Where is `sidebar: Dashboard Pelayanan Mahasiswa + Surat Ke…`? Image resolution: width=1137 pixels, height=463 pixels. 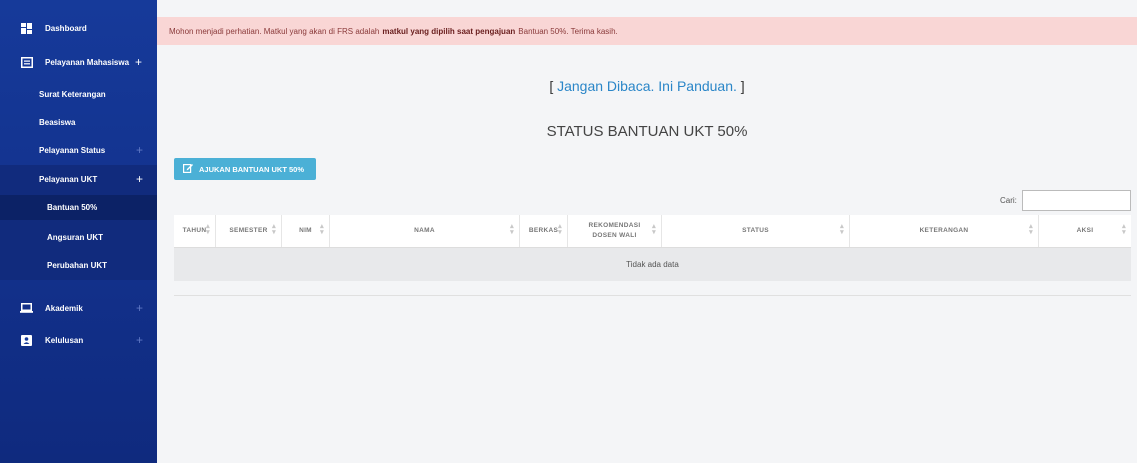 sidebar: Dashboard Pelayanan Mahasiswa + Surat Ke… is located at coordinates (78, 231).